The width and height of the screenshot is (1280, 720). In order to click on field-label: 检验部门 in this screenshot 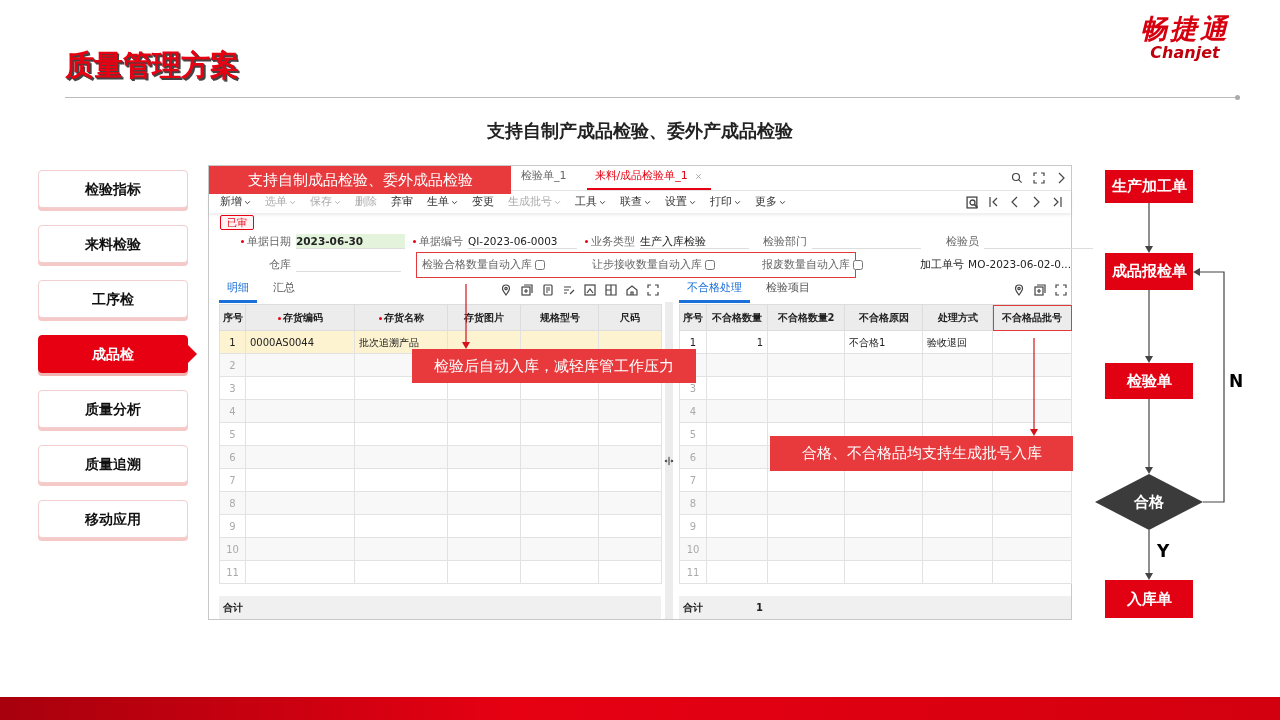, I will do `click(784, 241)`.